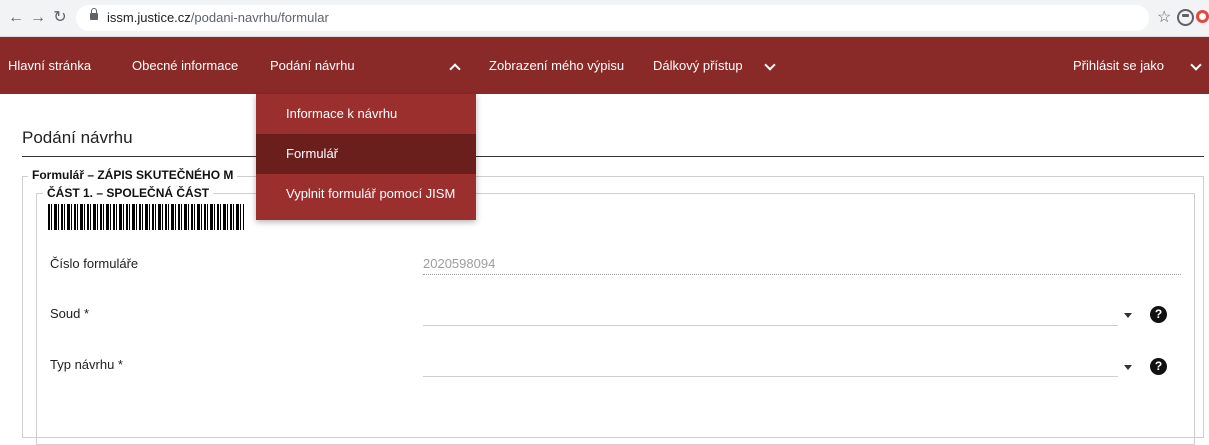  I want to click on field-label-soud: Soud *, so click(70, 313).